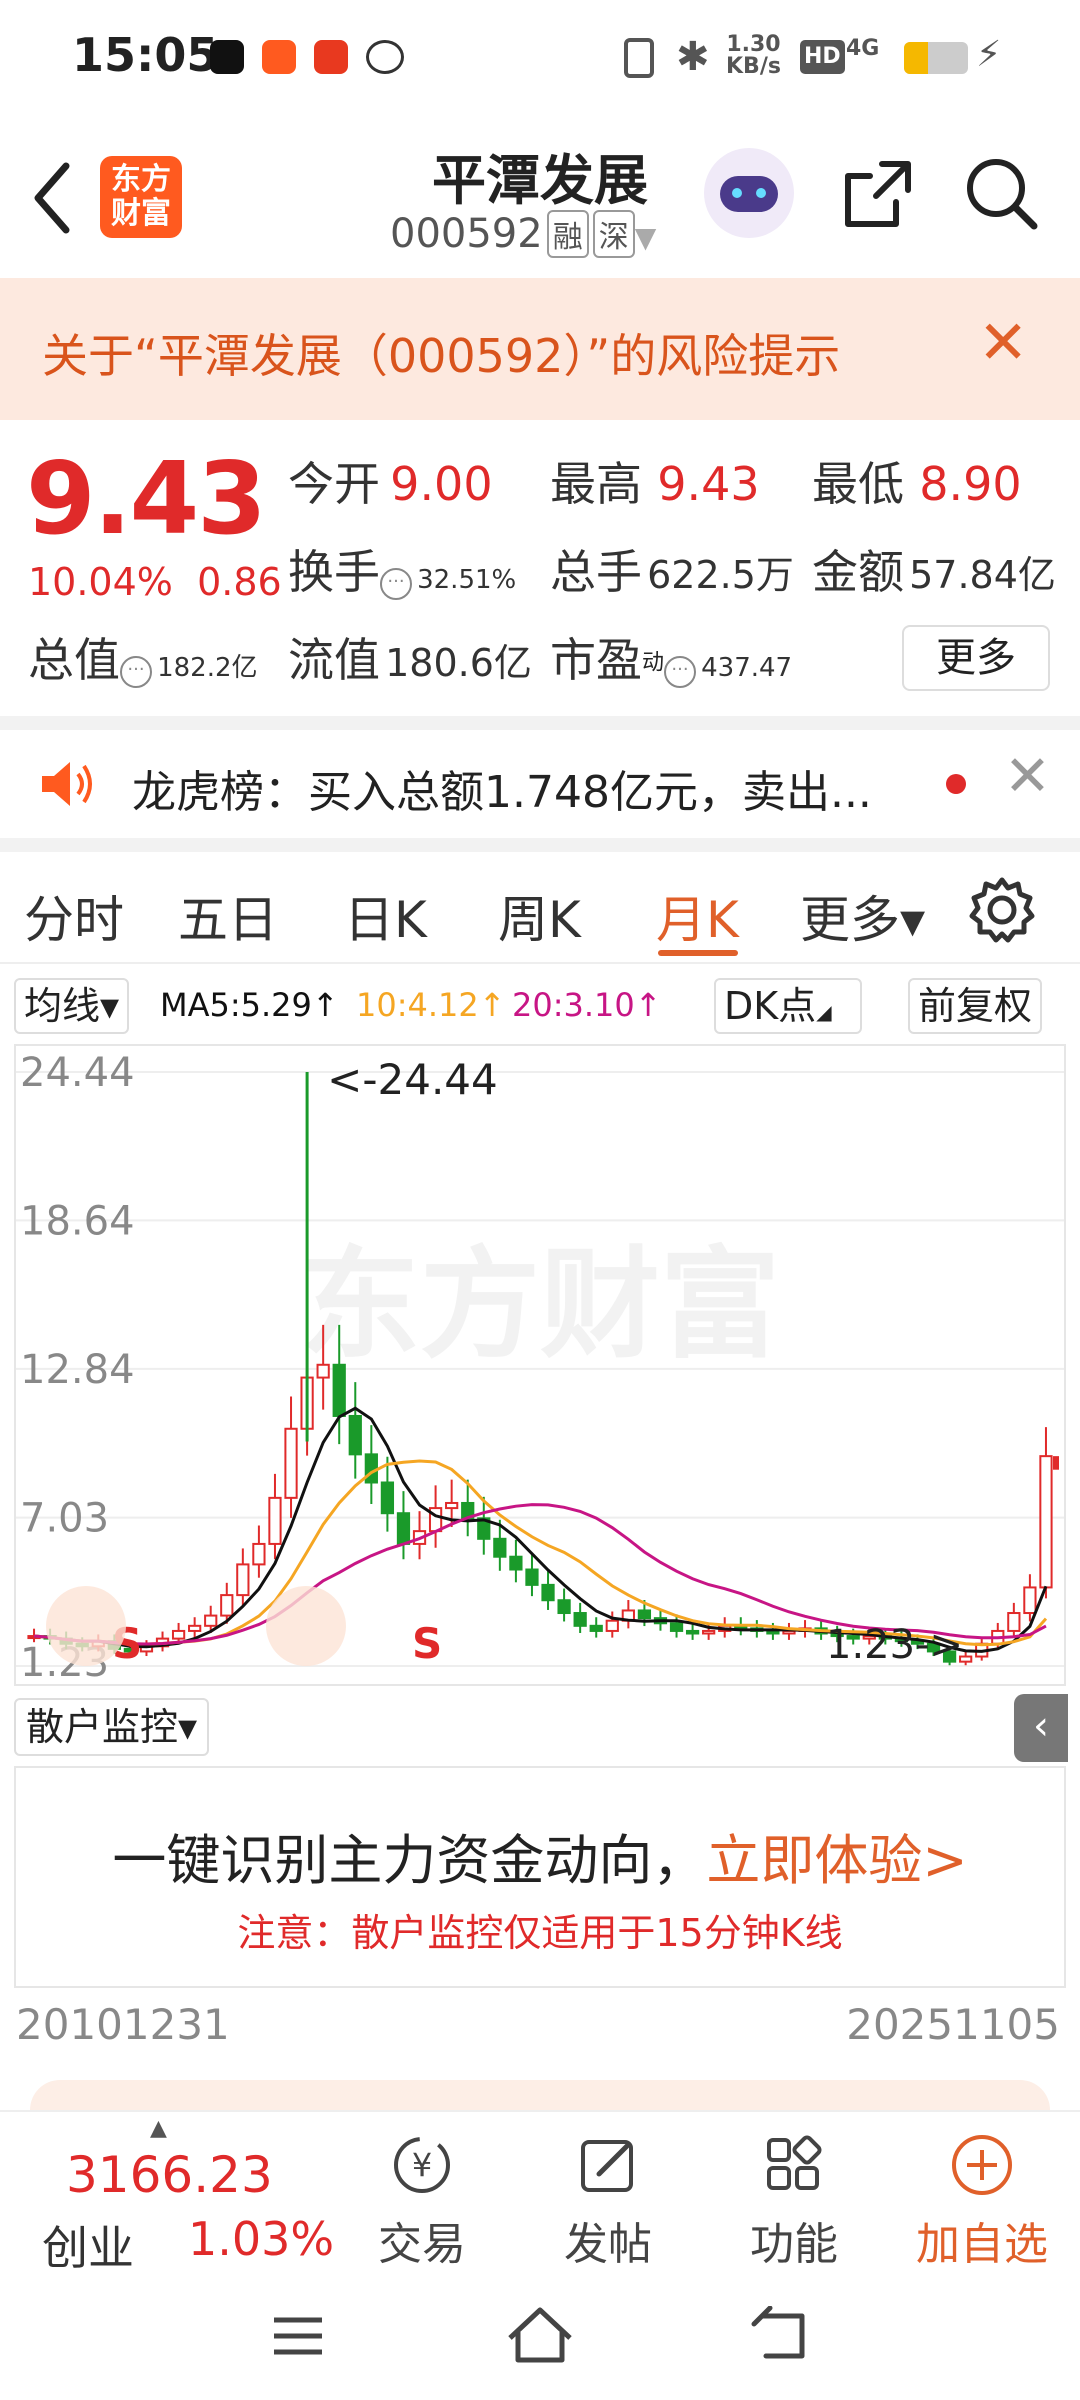  Describe the element at coordinates (540, 180) in the screenshot. I see `stock-name: 平潭发展` at that location.